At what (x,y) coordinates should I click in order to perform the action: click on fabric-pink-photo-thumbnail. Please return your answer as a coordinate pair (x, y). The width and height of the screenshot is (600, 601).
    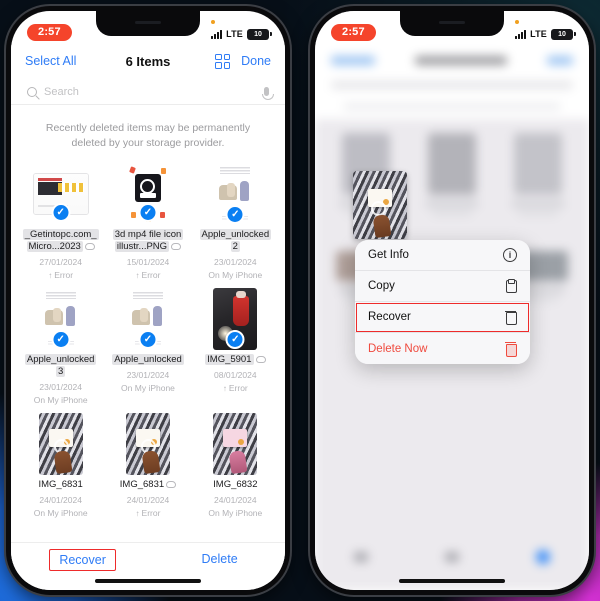
    Looking at the image, I should click on (235, 444).